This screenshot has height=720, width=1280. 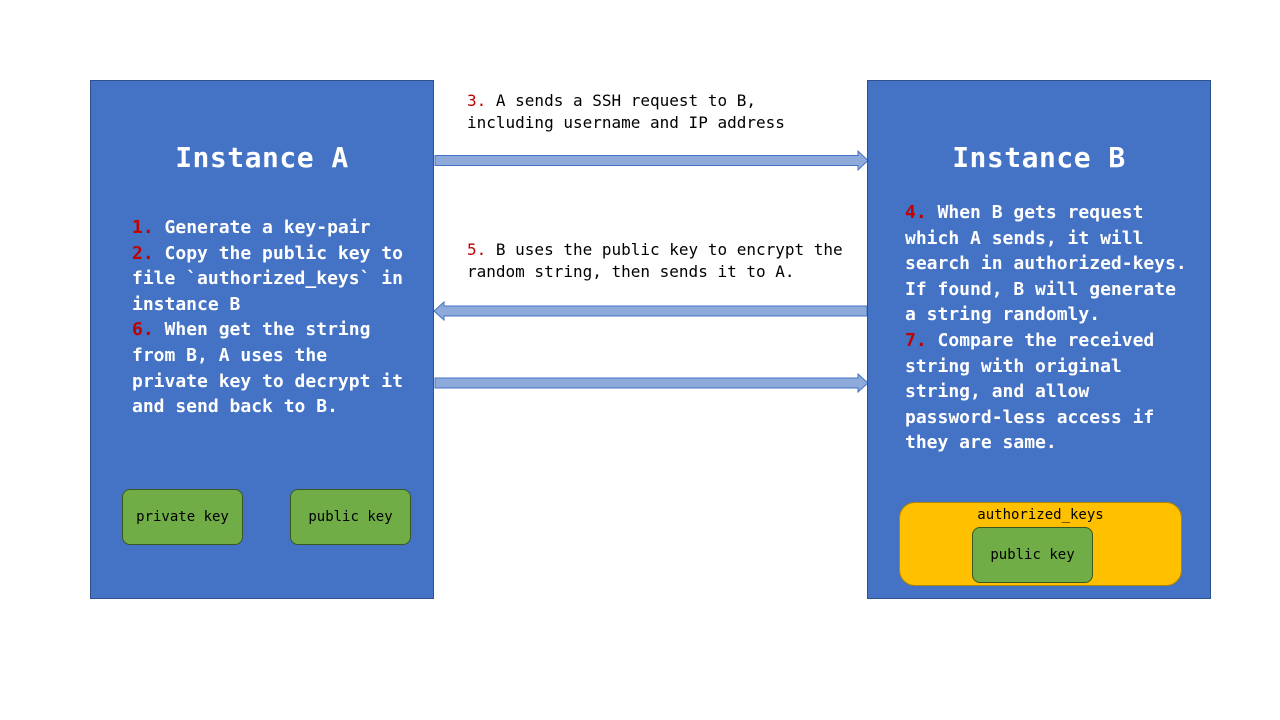 What do you see at coordinates (143, 227) in the screenshot?
I see `step-number: 1.` at bounding box center [143, 227].